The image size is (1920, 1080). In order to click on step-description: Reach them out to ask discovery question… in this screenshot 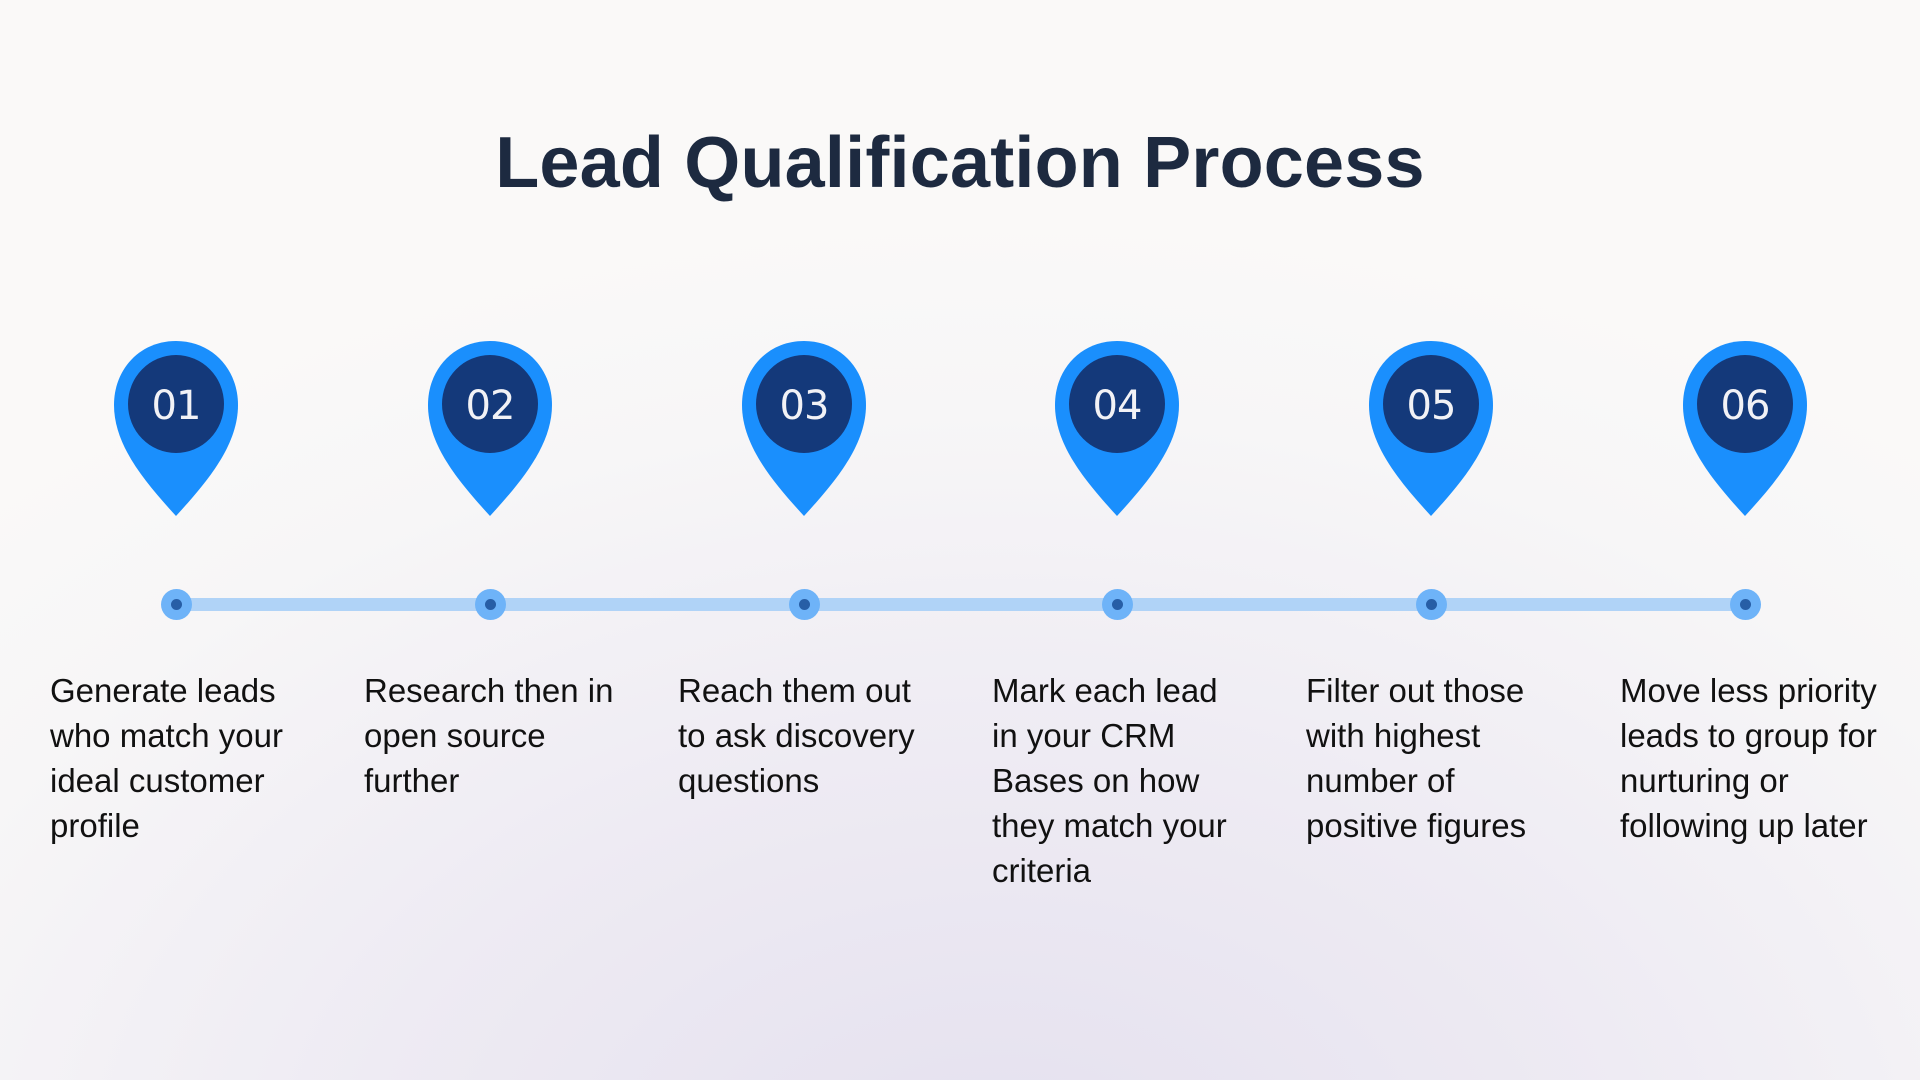, I will do `click(796, 735)`.